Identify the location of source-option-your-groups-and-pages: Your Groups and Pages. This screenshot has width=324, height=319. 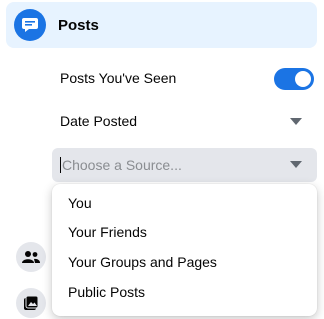
(142, 262).